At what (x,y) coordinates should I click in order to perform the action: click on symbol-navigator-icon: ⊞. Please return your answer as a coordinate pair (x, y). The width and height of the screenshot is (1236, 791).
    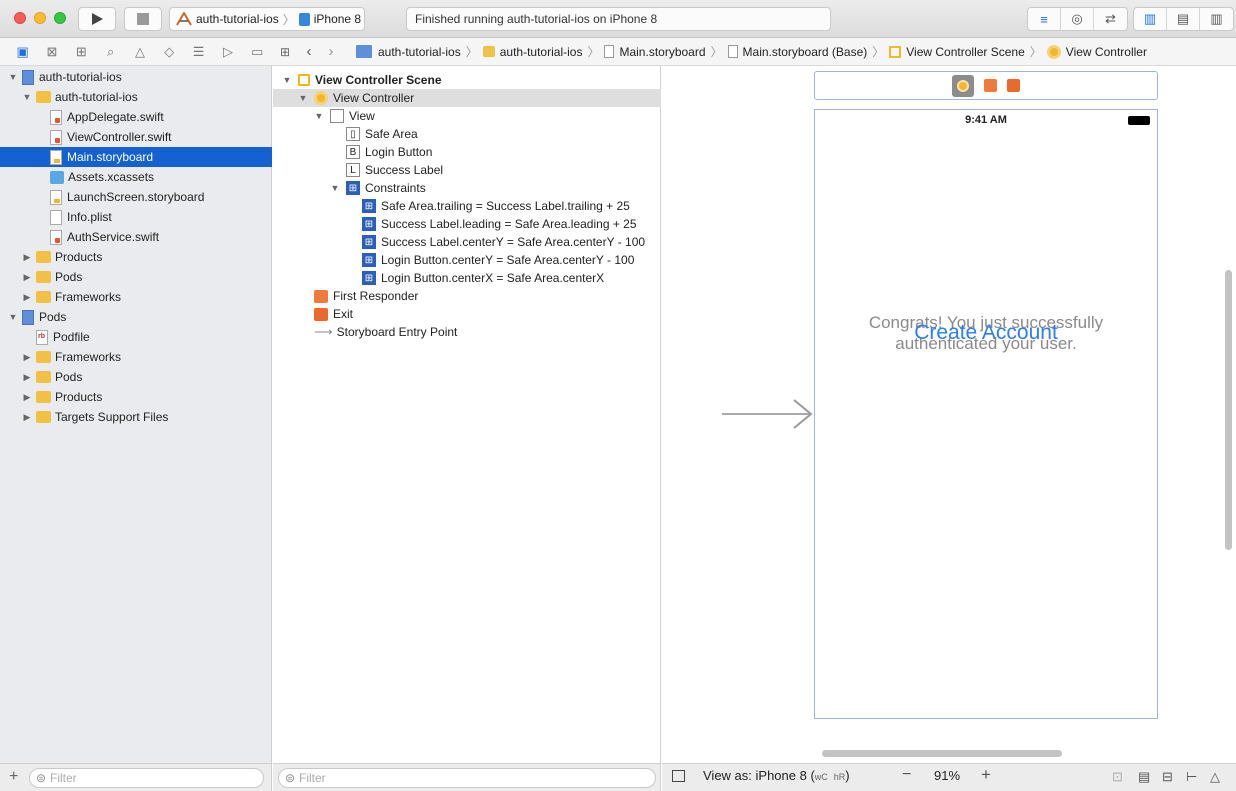
    Looking at the image, I should click on (81, 52).